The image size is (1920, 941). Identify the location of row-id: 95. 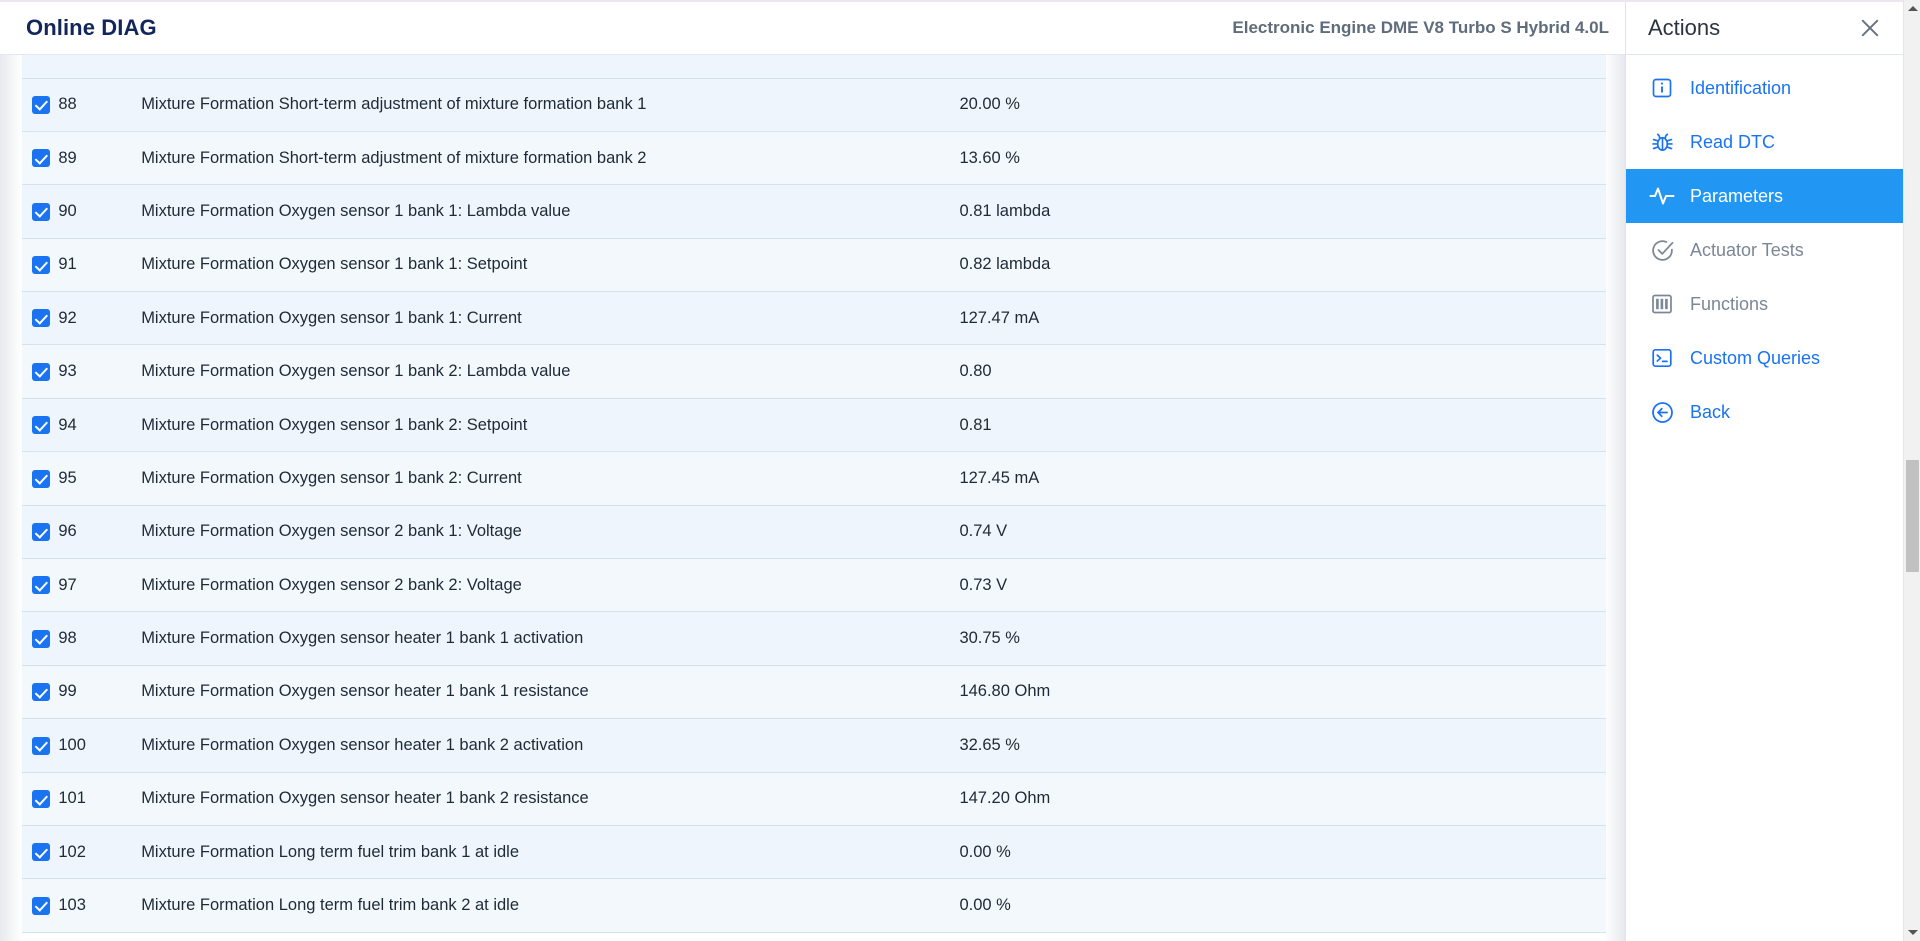
(67, 477).